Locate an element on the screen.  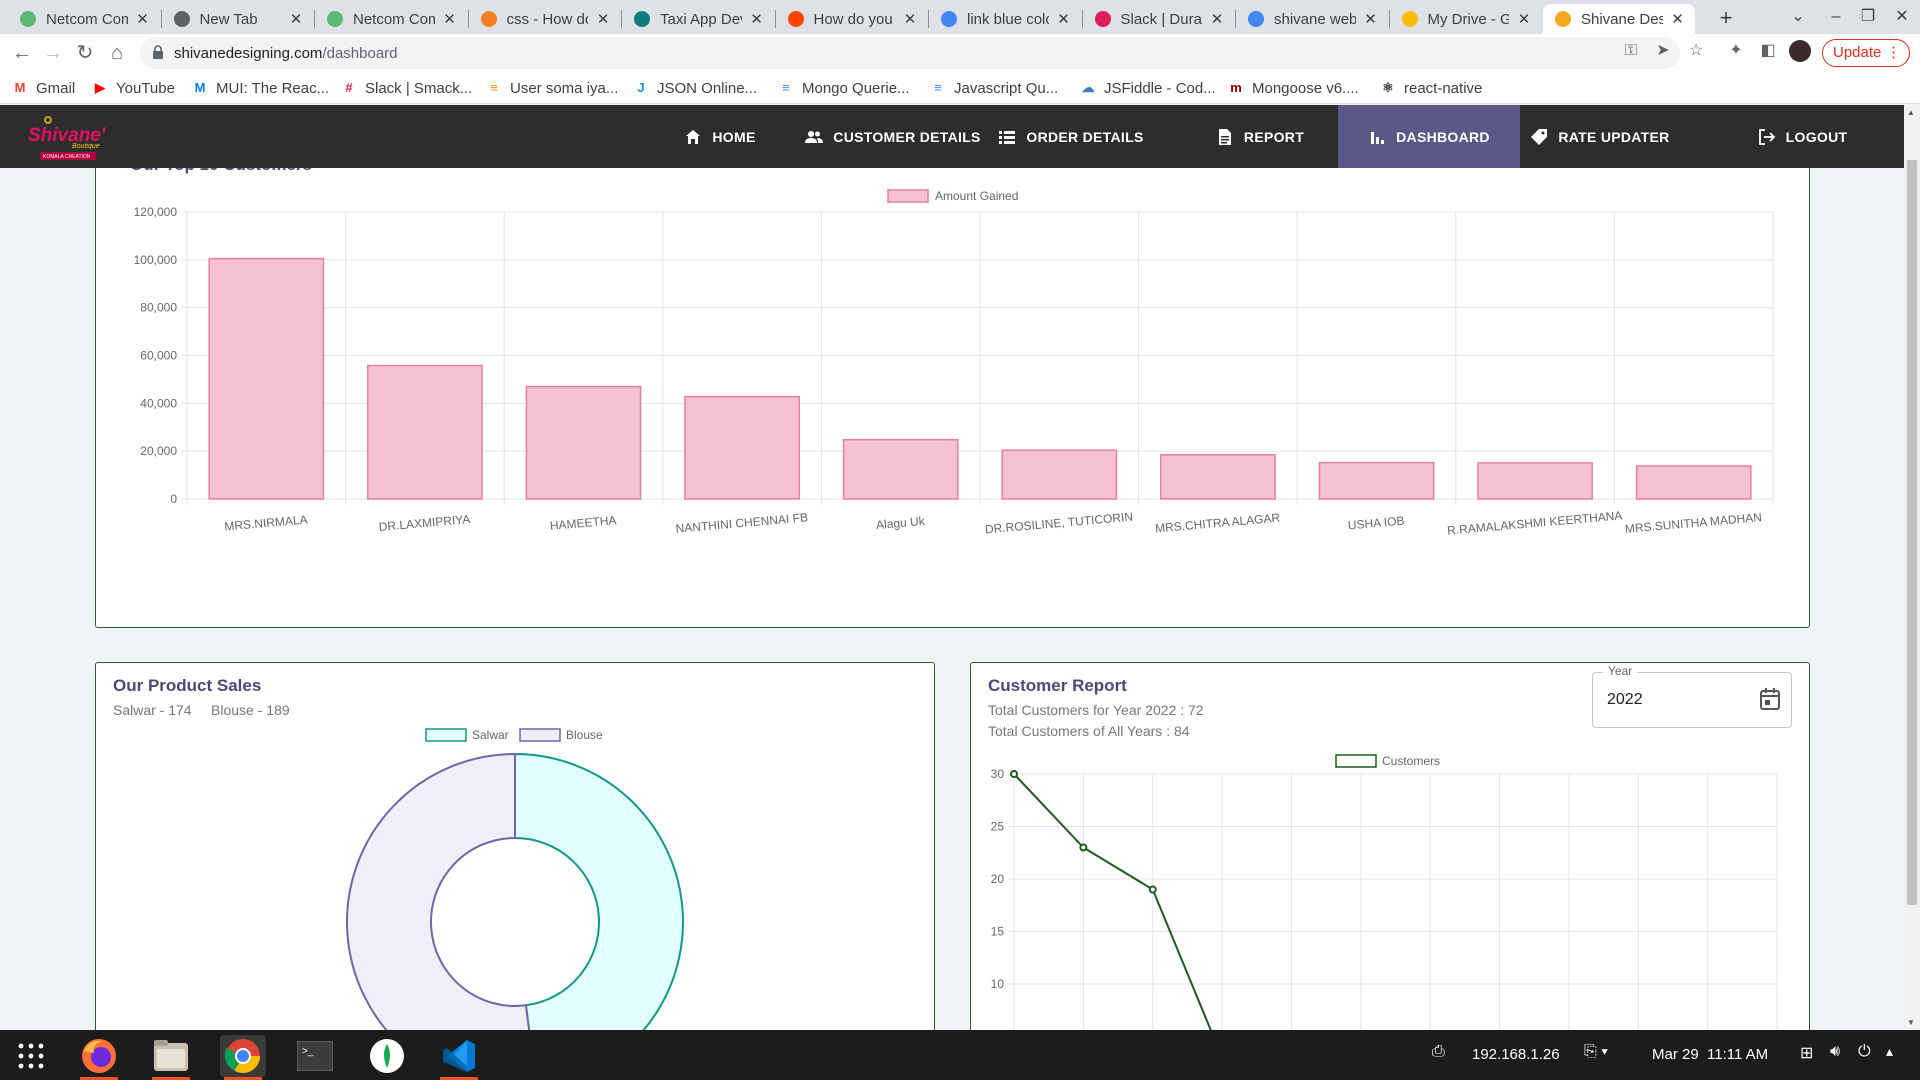
bookmark-item: M Gmail is located at coordinates (44, 88).